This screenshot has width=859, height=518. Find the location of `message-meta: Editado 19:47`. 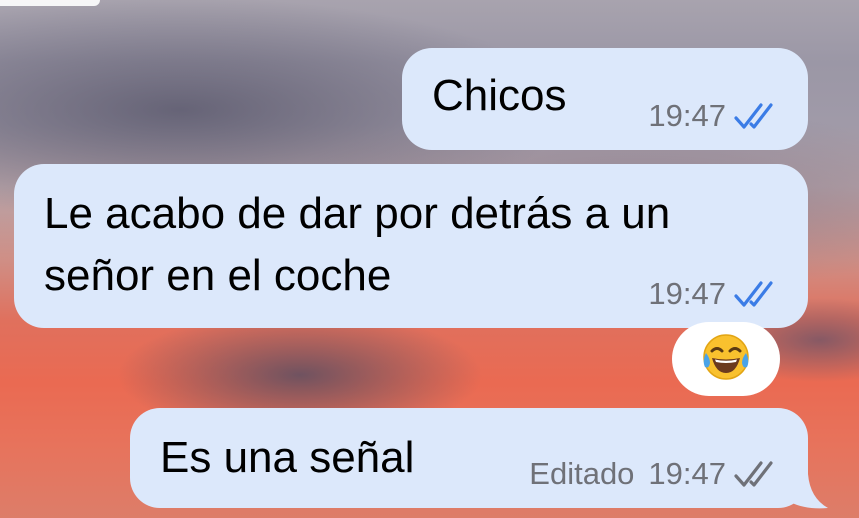

message-meta: Editado 19:47 is located at coordinates (654, 474).